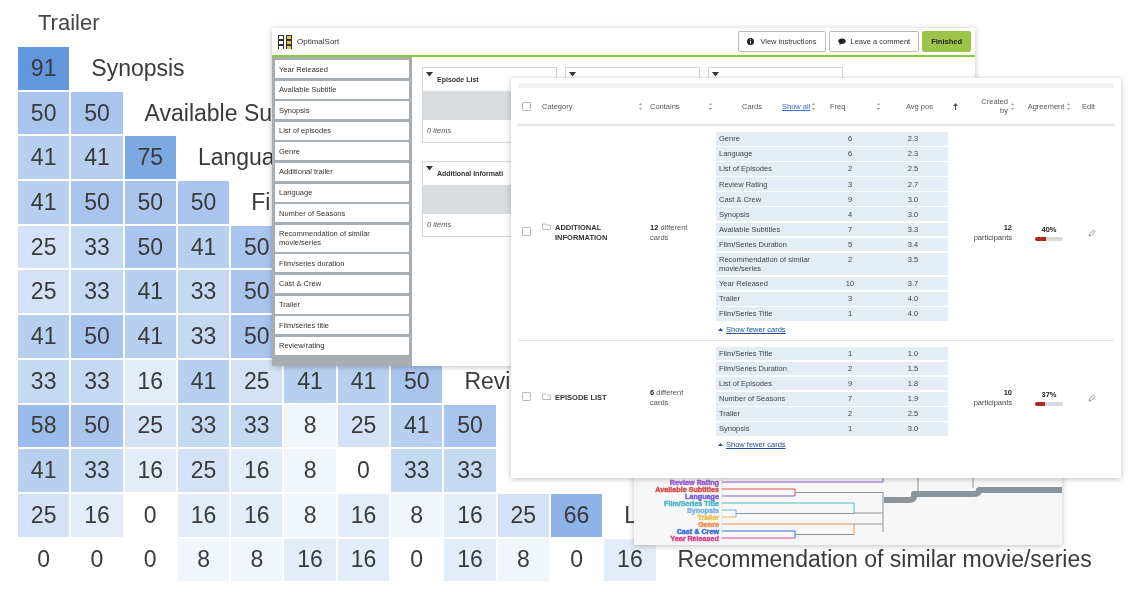 Image resolution: width=1145 pixels, height=598 pixels. What do you see at coordinates (208, 113) in the screenshot?
I see `matrix-label: Available Su` at bounding box center [208, 113].